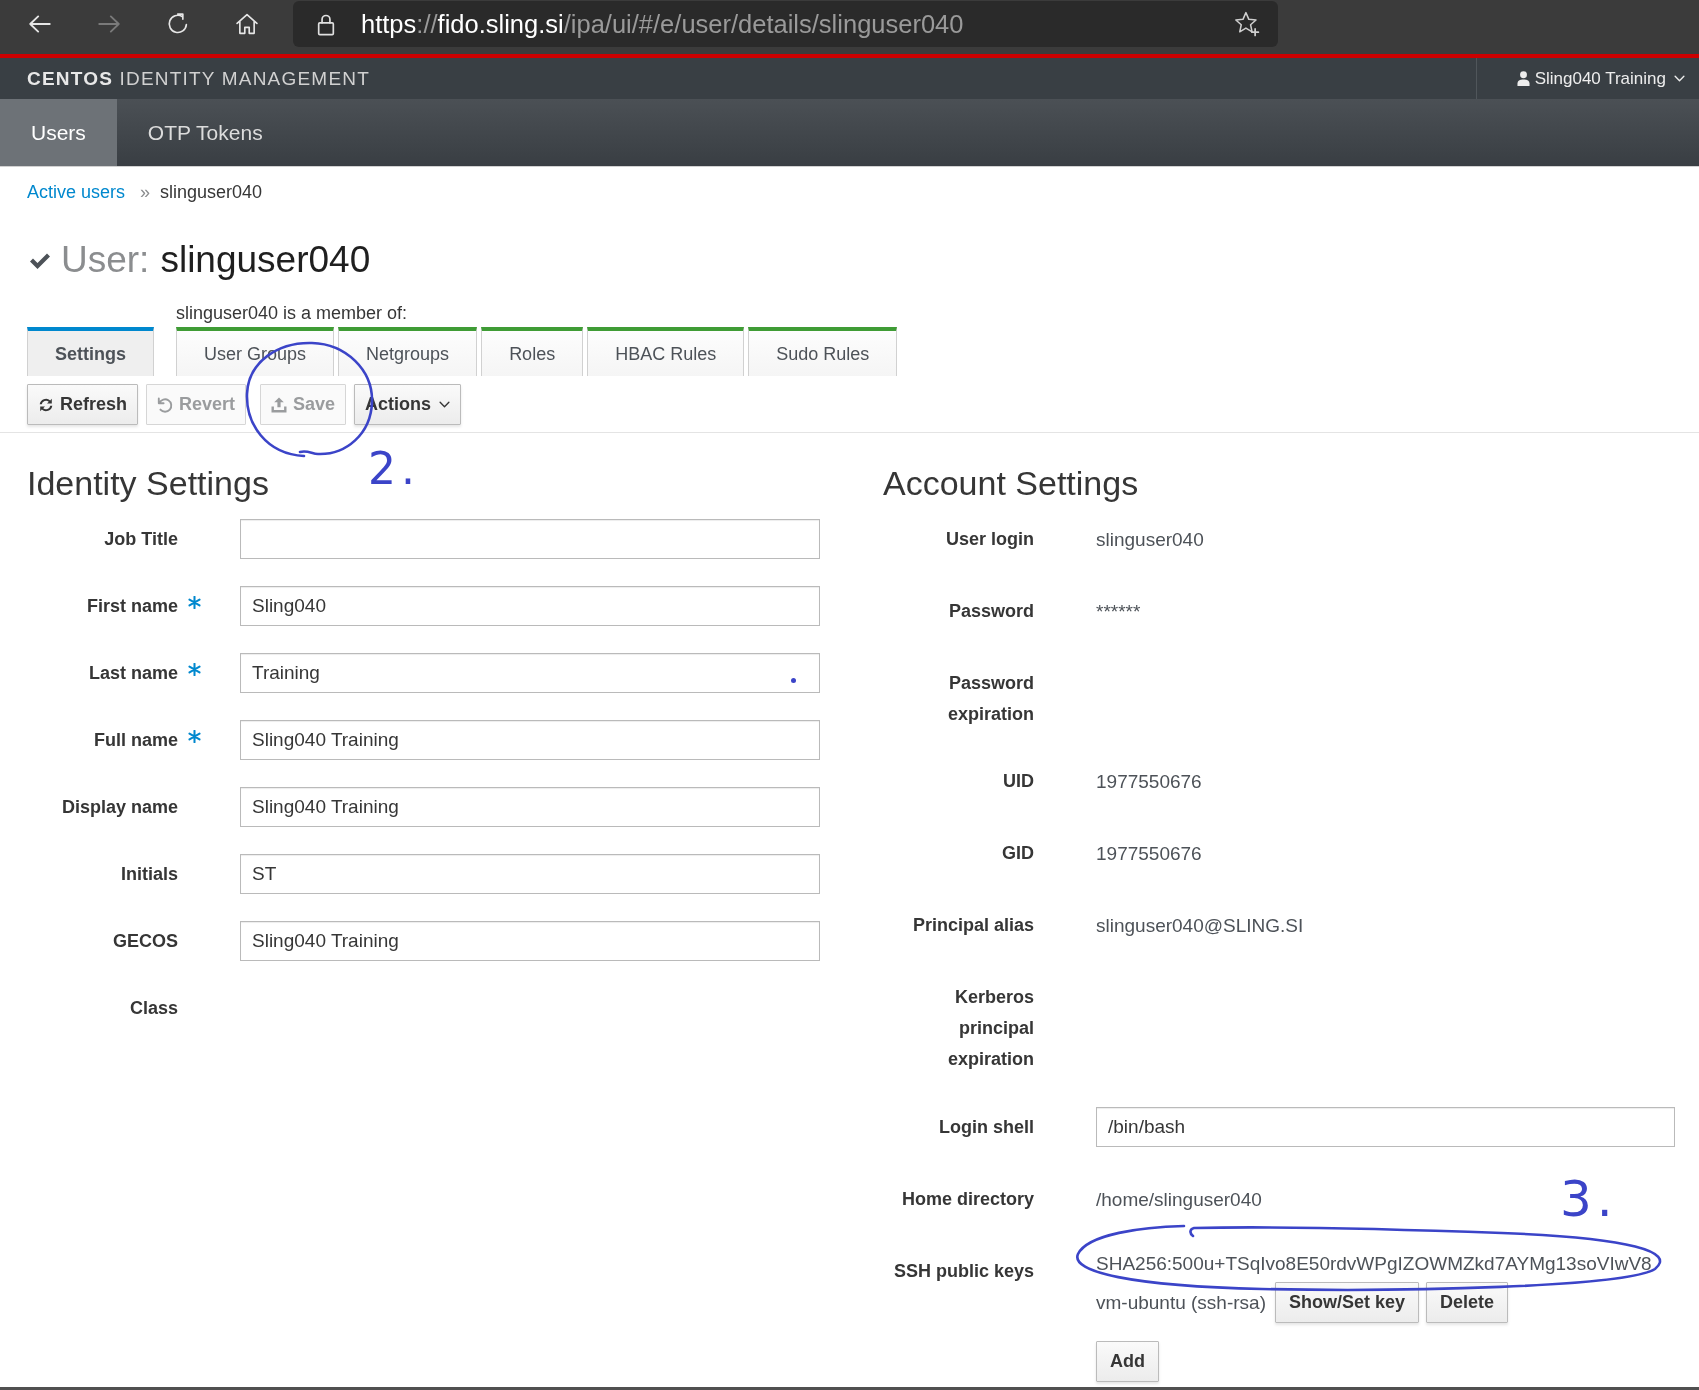 Image resolution: width=1699 pixels, height=1390 pixels. I want to click on section-tab: Roles, so click(532, 351).